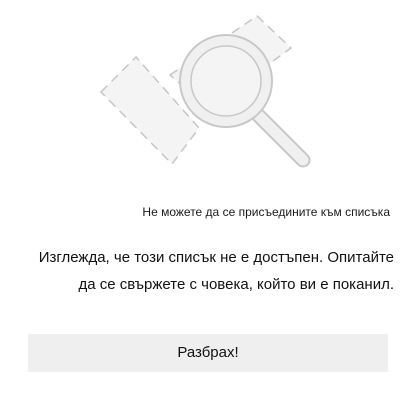  Describe the element at coordinates (226, 81) in the screenshot. I see `magnifier-lens` at that location.